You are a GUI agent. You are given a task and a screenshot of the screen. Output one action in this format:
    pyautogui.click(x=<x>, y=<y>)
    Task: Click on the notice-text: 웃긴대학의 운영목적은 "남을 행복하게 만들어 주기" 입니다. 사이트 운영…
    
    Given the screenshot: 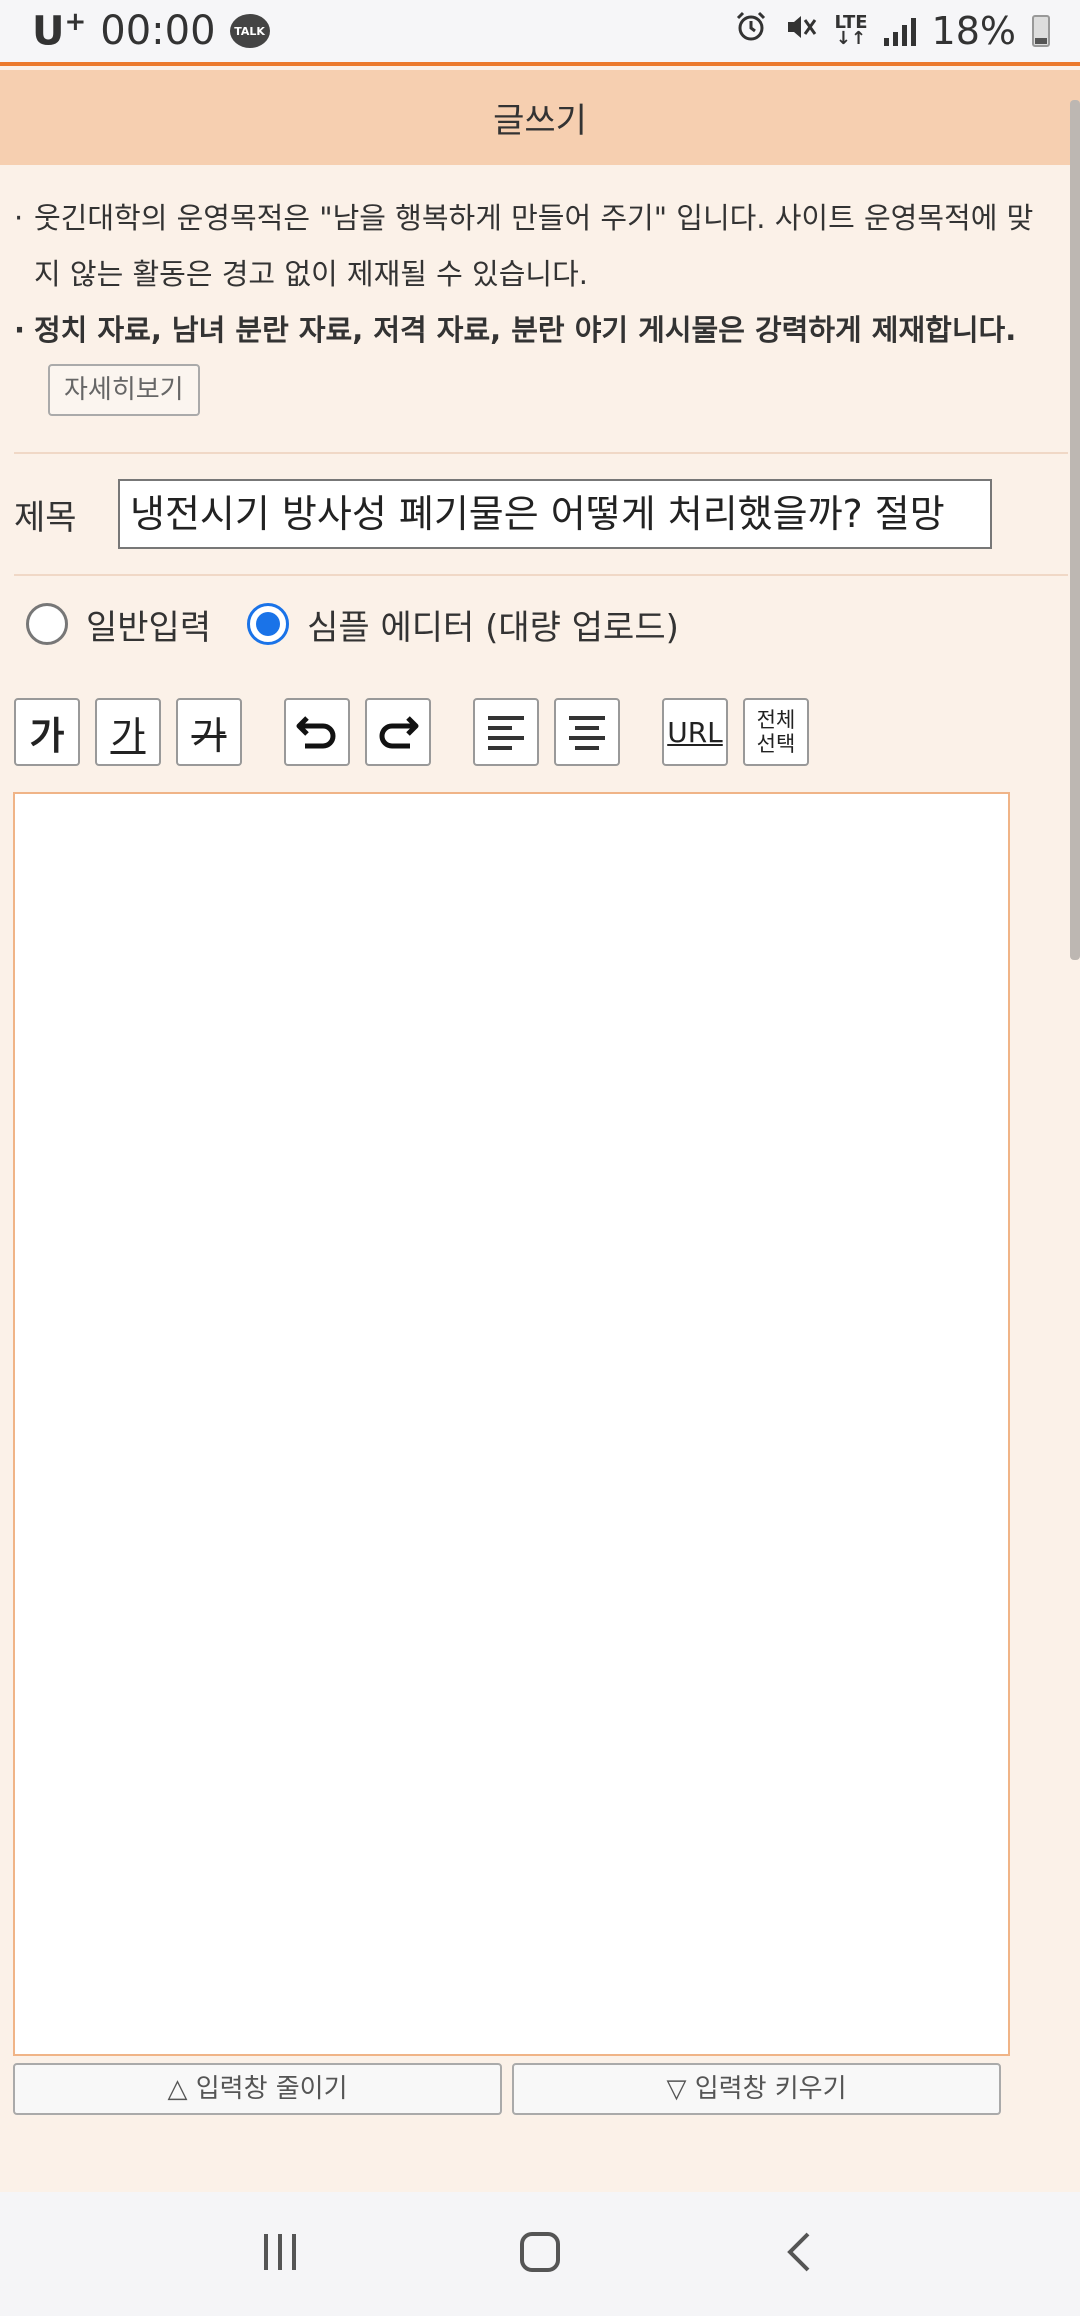 What is the action you would take?
    pyautogui.click(x=534, y=218)
    